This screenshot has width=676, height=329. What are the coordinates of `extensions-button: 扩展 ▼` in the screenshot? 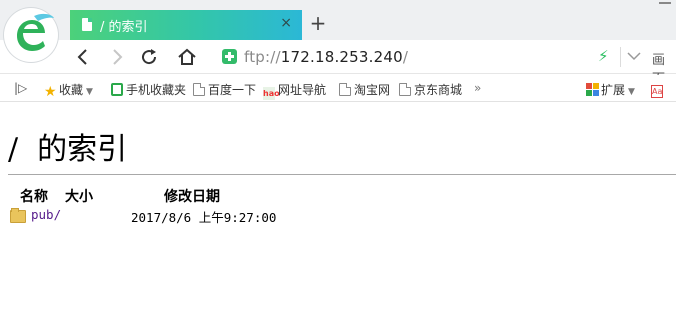 It's located at (610, 89).